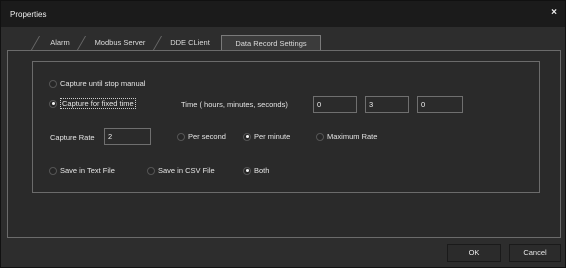  Describe the element at coordinates (120, 43) in the screenshot. I see `tab-modbus-server: Modbus Server` at that location.